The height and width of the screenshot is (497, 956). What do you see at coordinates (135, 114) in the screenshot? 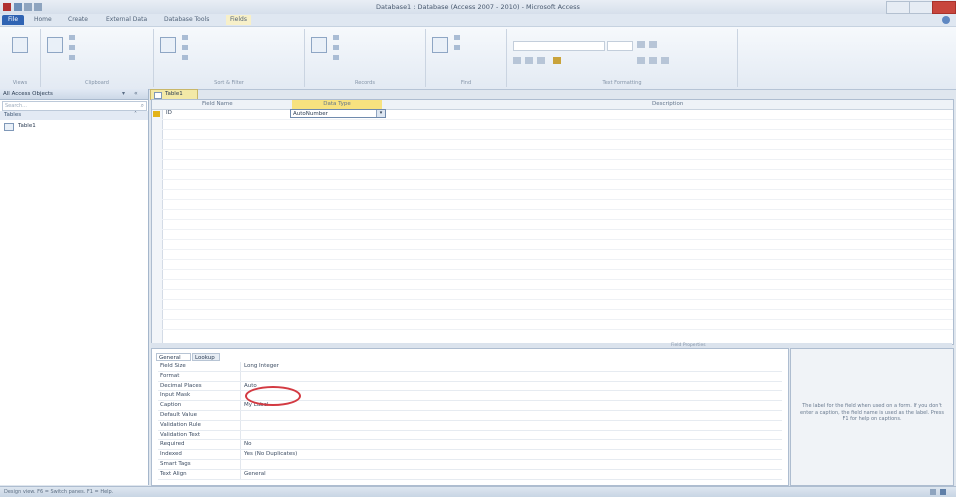
I see `chevron-up-icon: ˄` at bounding box center [135, 114].